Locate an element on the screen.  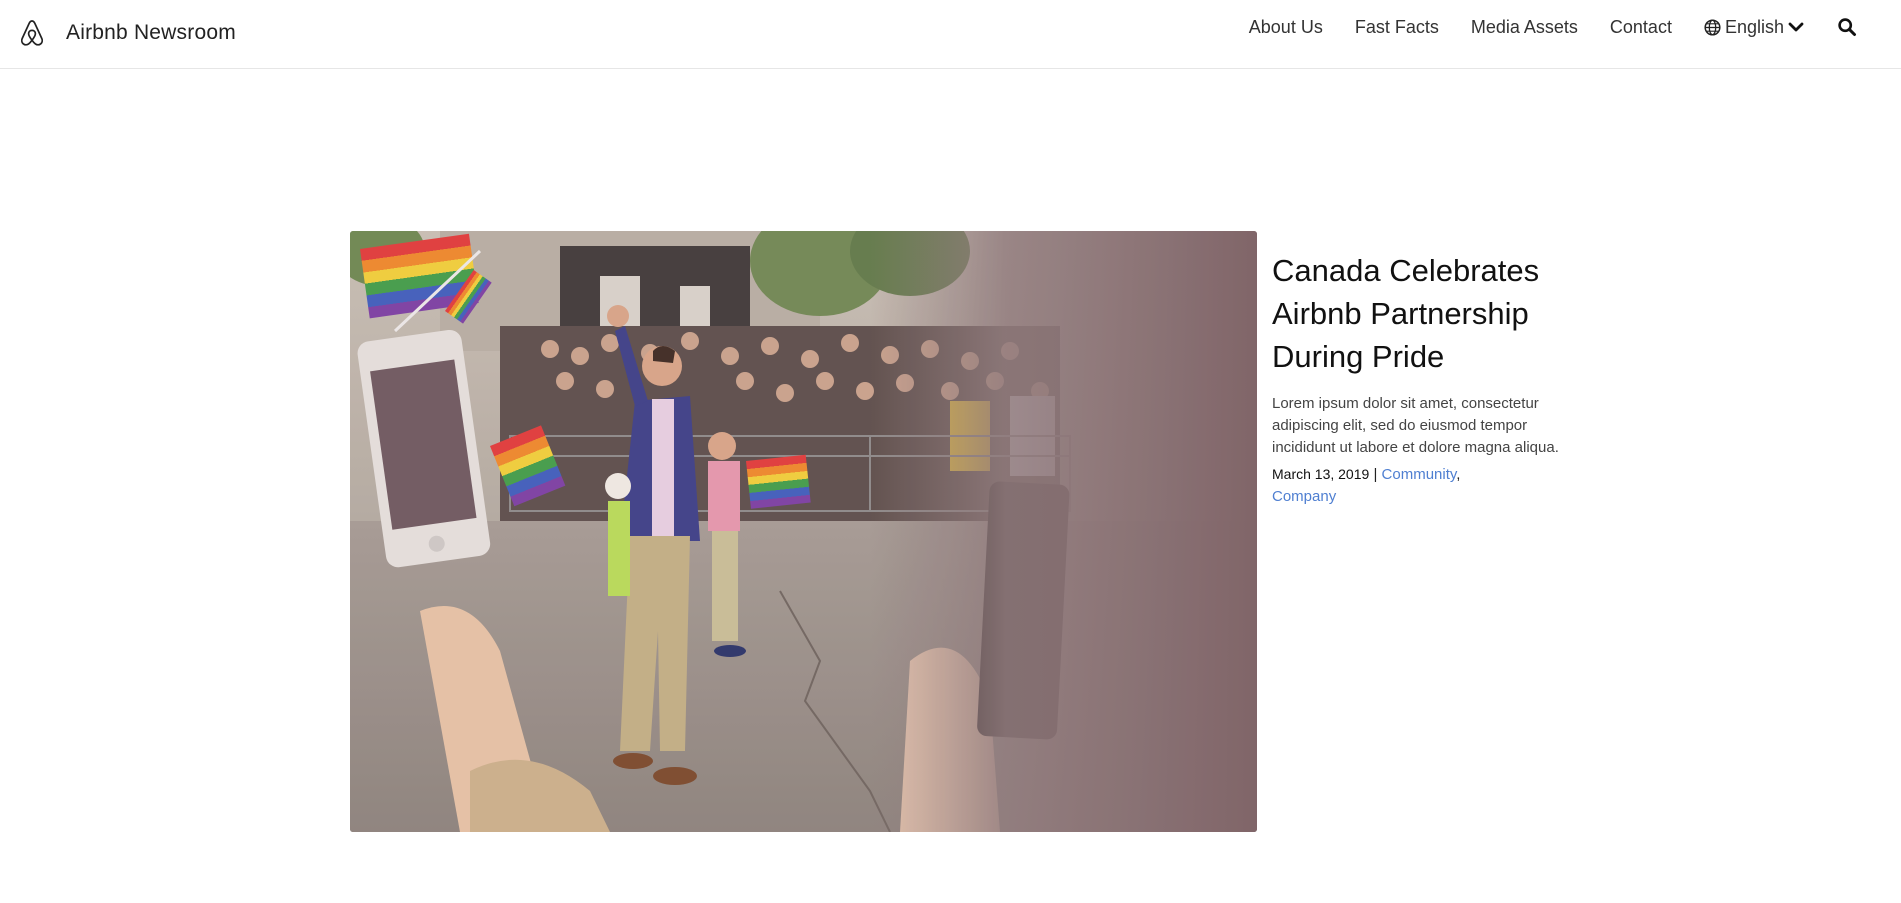
nav-contact: Contact is located at coordinates (1641, 27).